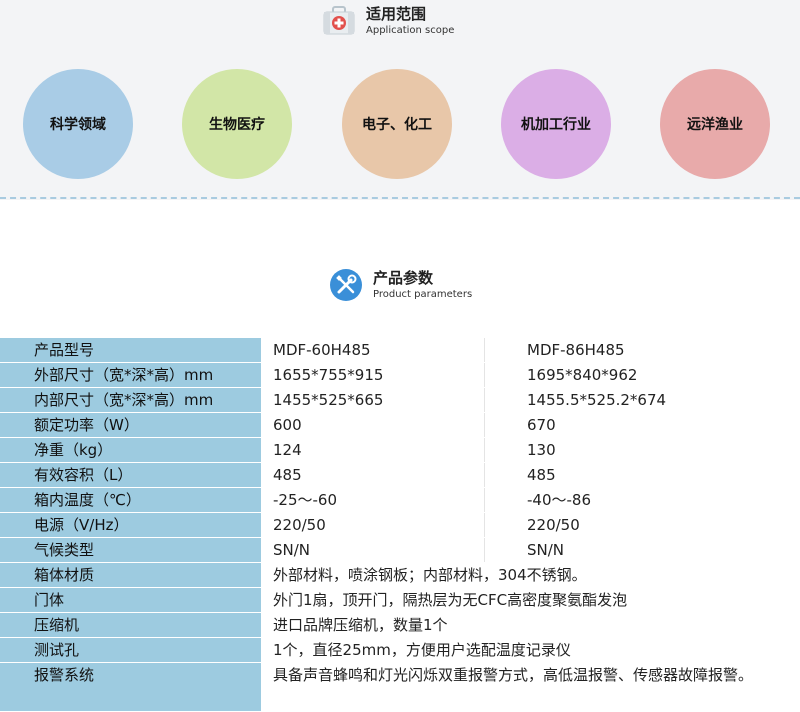 The image size is (800, 712). I want to click on spec-value-model-1: 1455*525*665, so click(374, 400).